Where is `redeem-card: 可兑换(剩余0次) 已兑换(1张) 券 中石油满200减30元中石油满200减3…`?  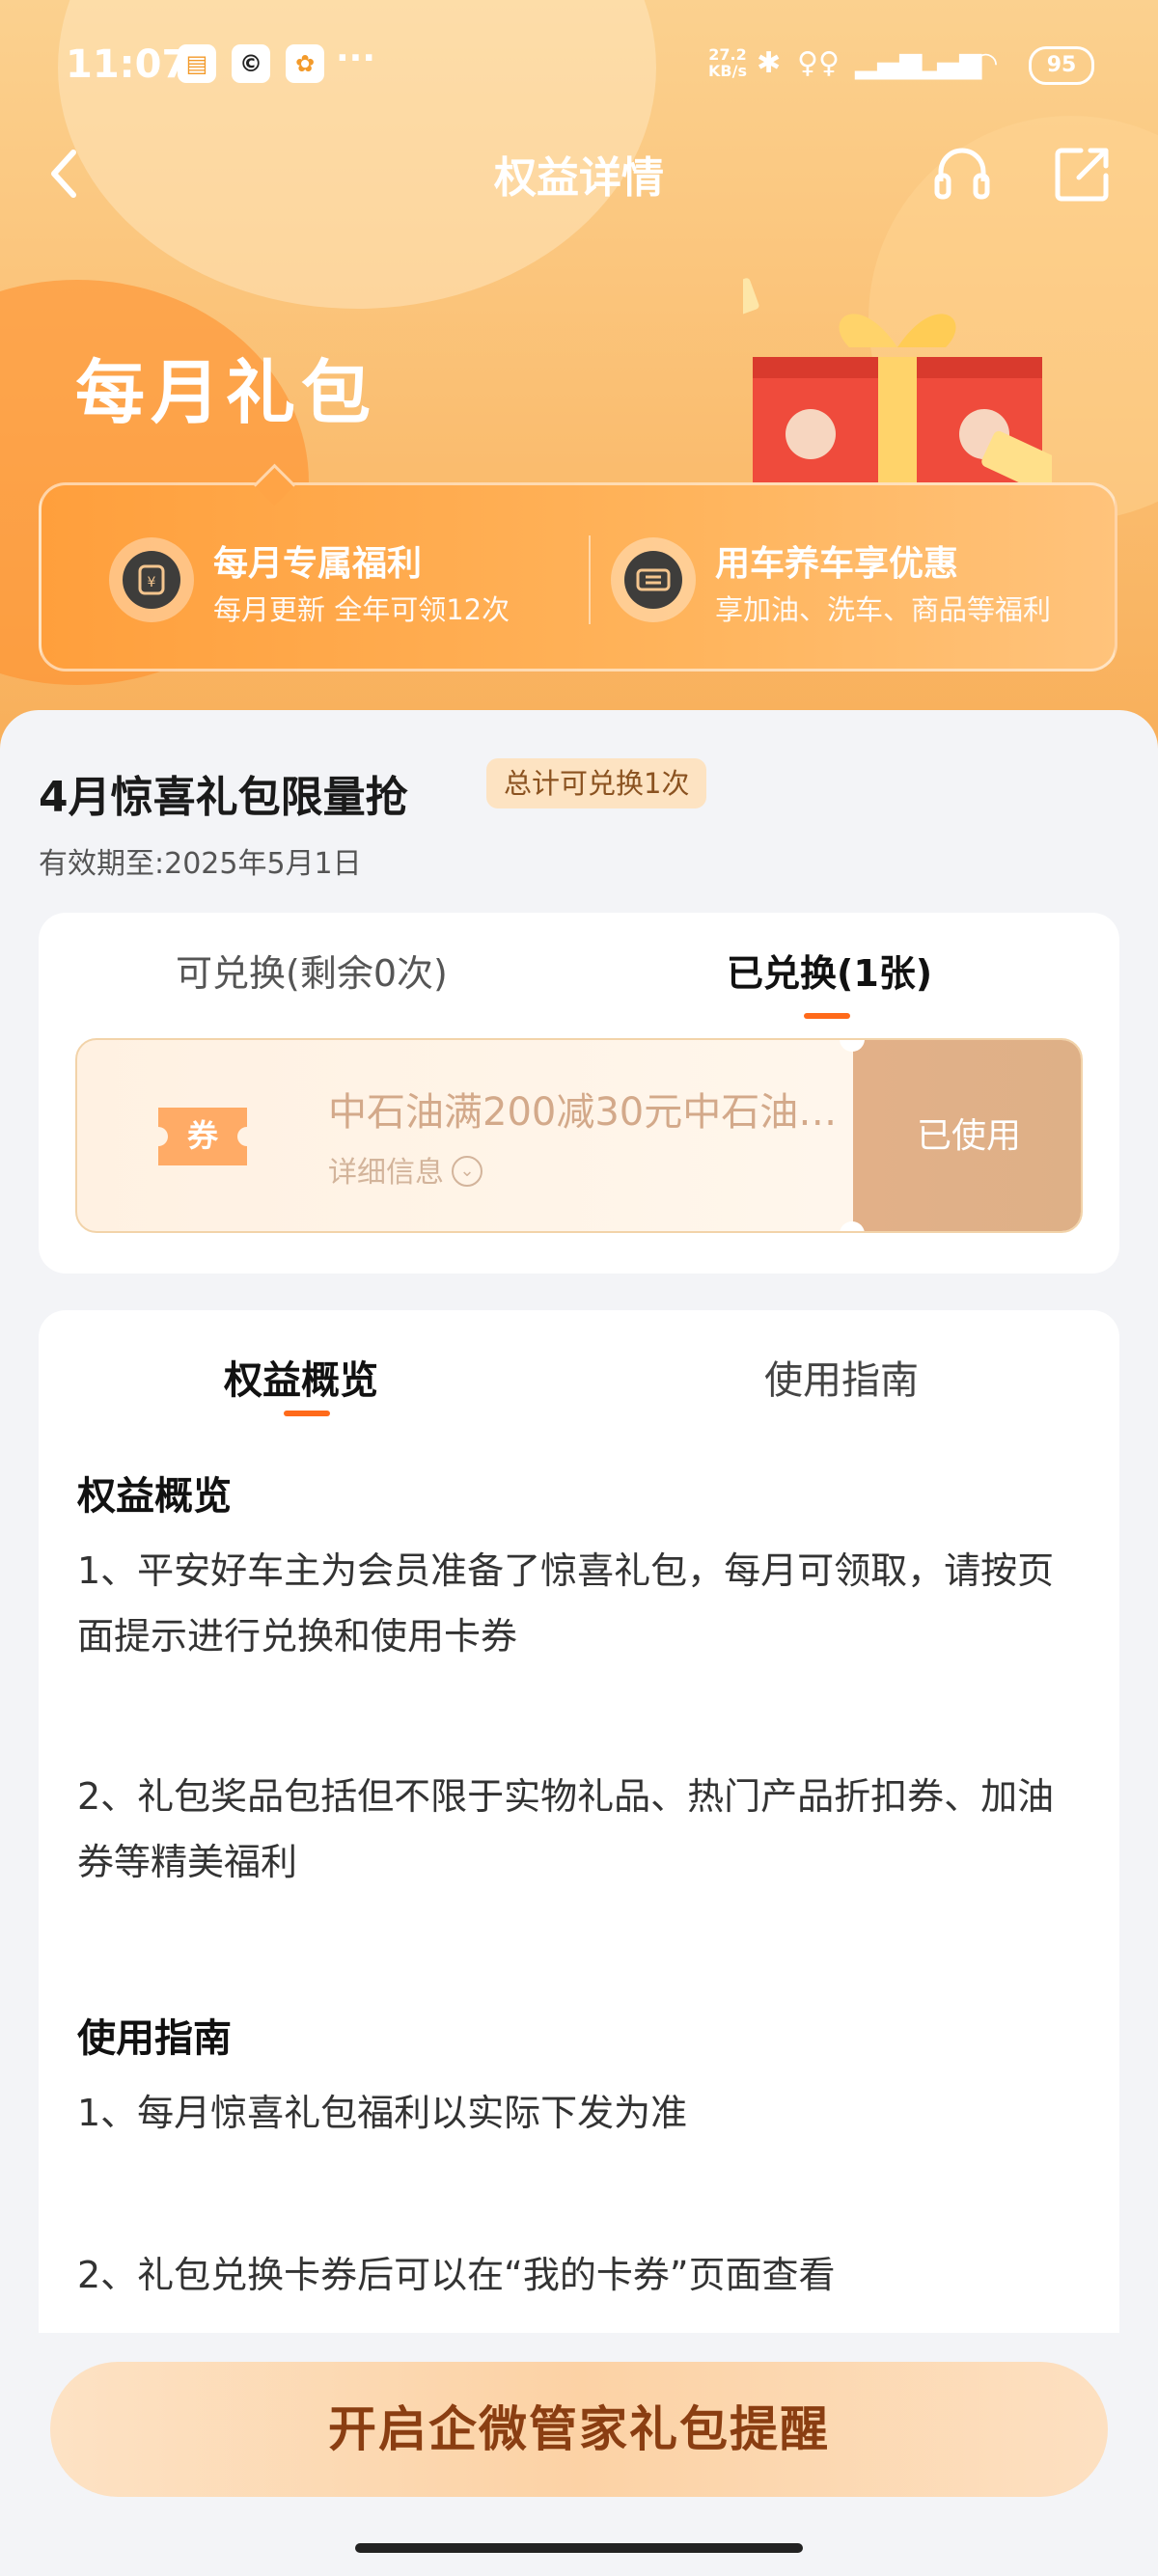
redeem-card: 可兑换(剩余0次) 已兑换(1张) 券 中石油满200减30元中石油满200减3… is located at coordinates (579, 1094).